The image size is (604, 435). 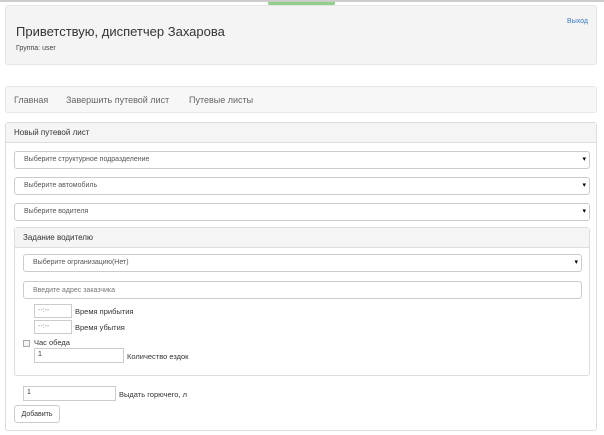 I want to click on address-input, so click(x=302, y=290).